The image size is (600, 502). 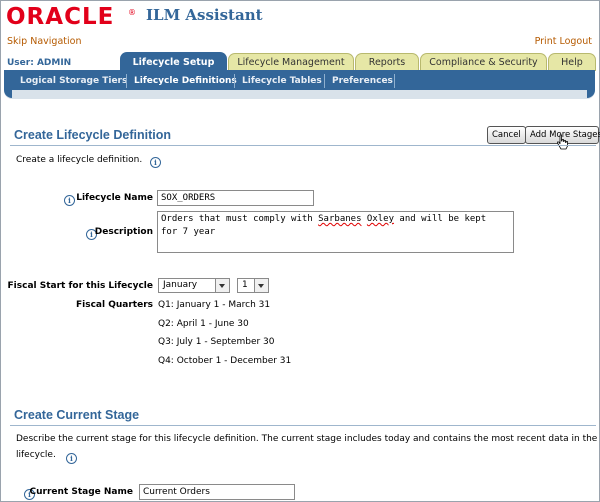 I want to click on registered-mark: ®, so click(x=132, y=12).